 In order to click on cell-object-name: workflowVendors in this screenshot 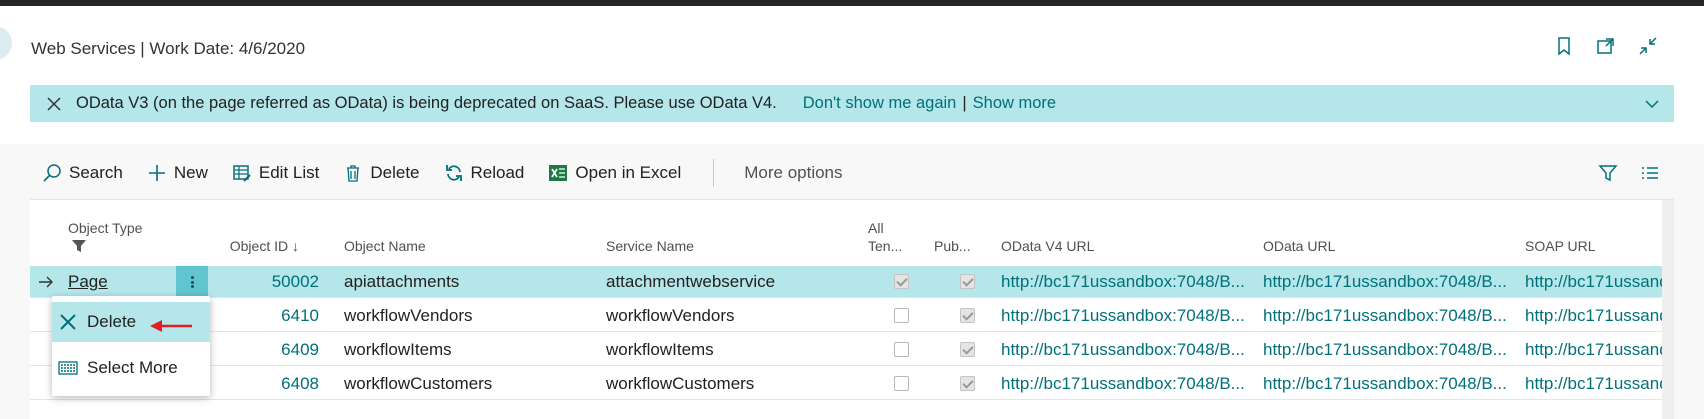, I will do `click(469, 316)`.